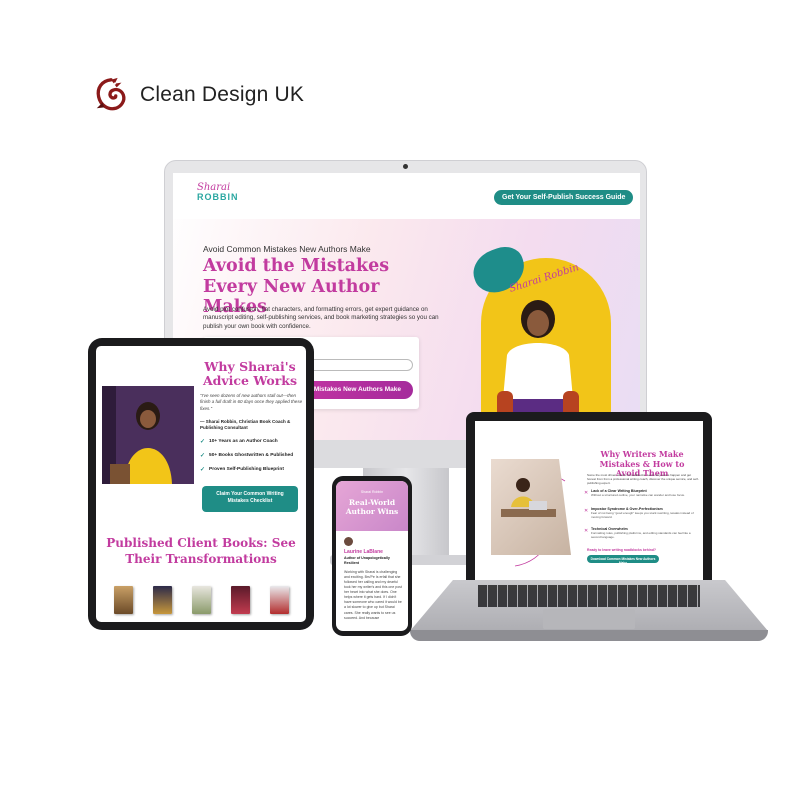  I want to click on brand-name: Clean Design UK, so click(222, 94).